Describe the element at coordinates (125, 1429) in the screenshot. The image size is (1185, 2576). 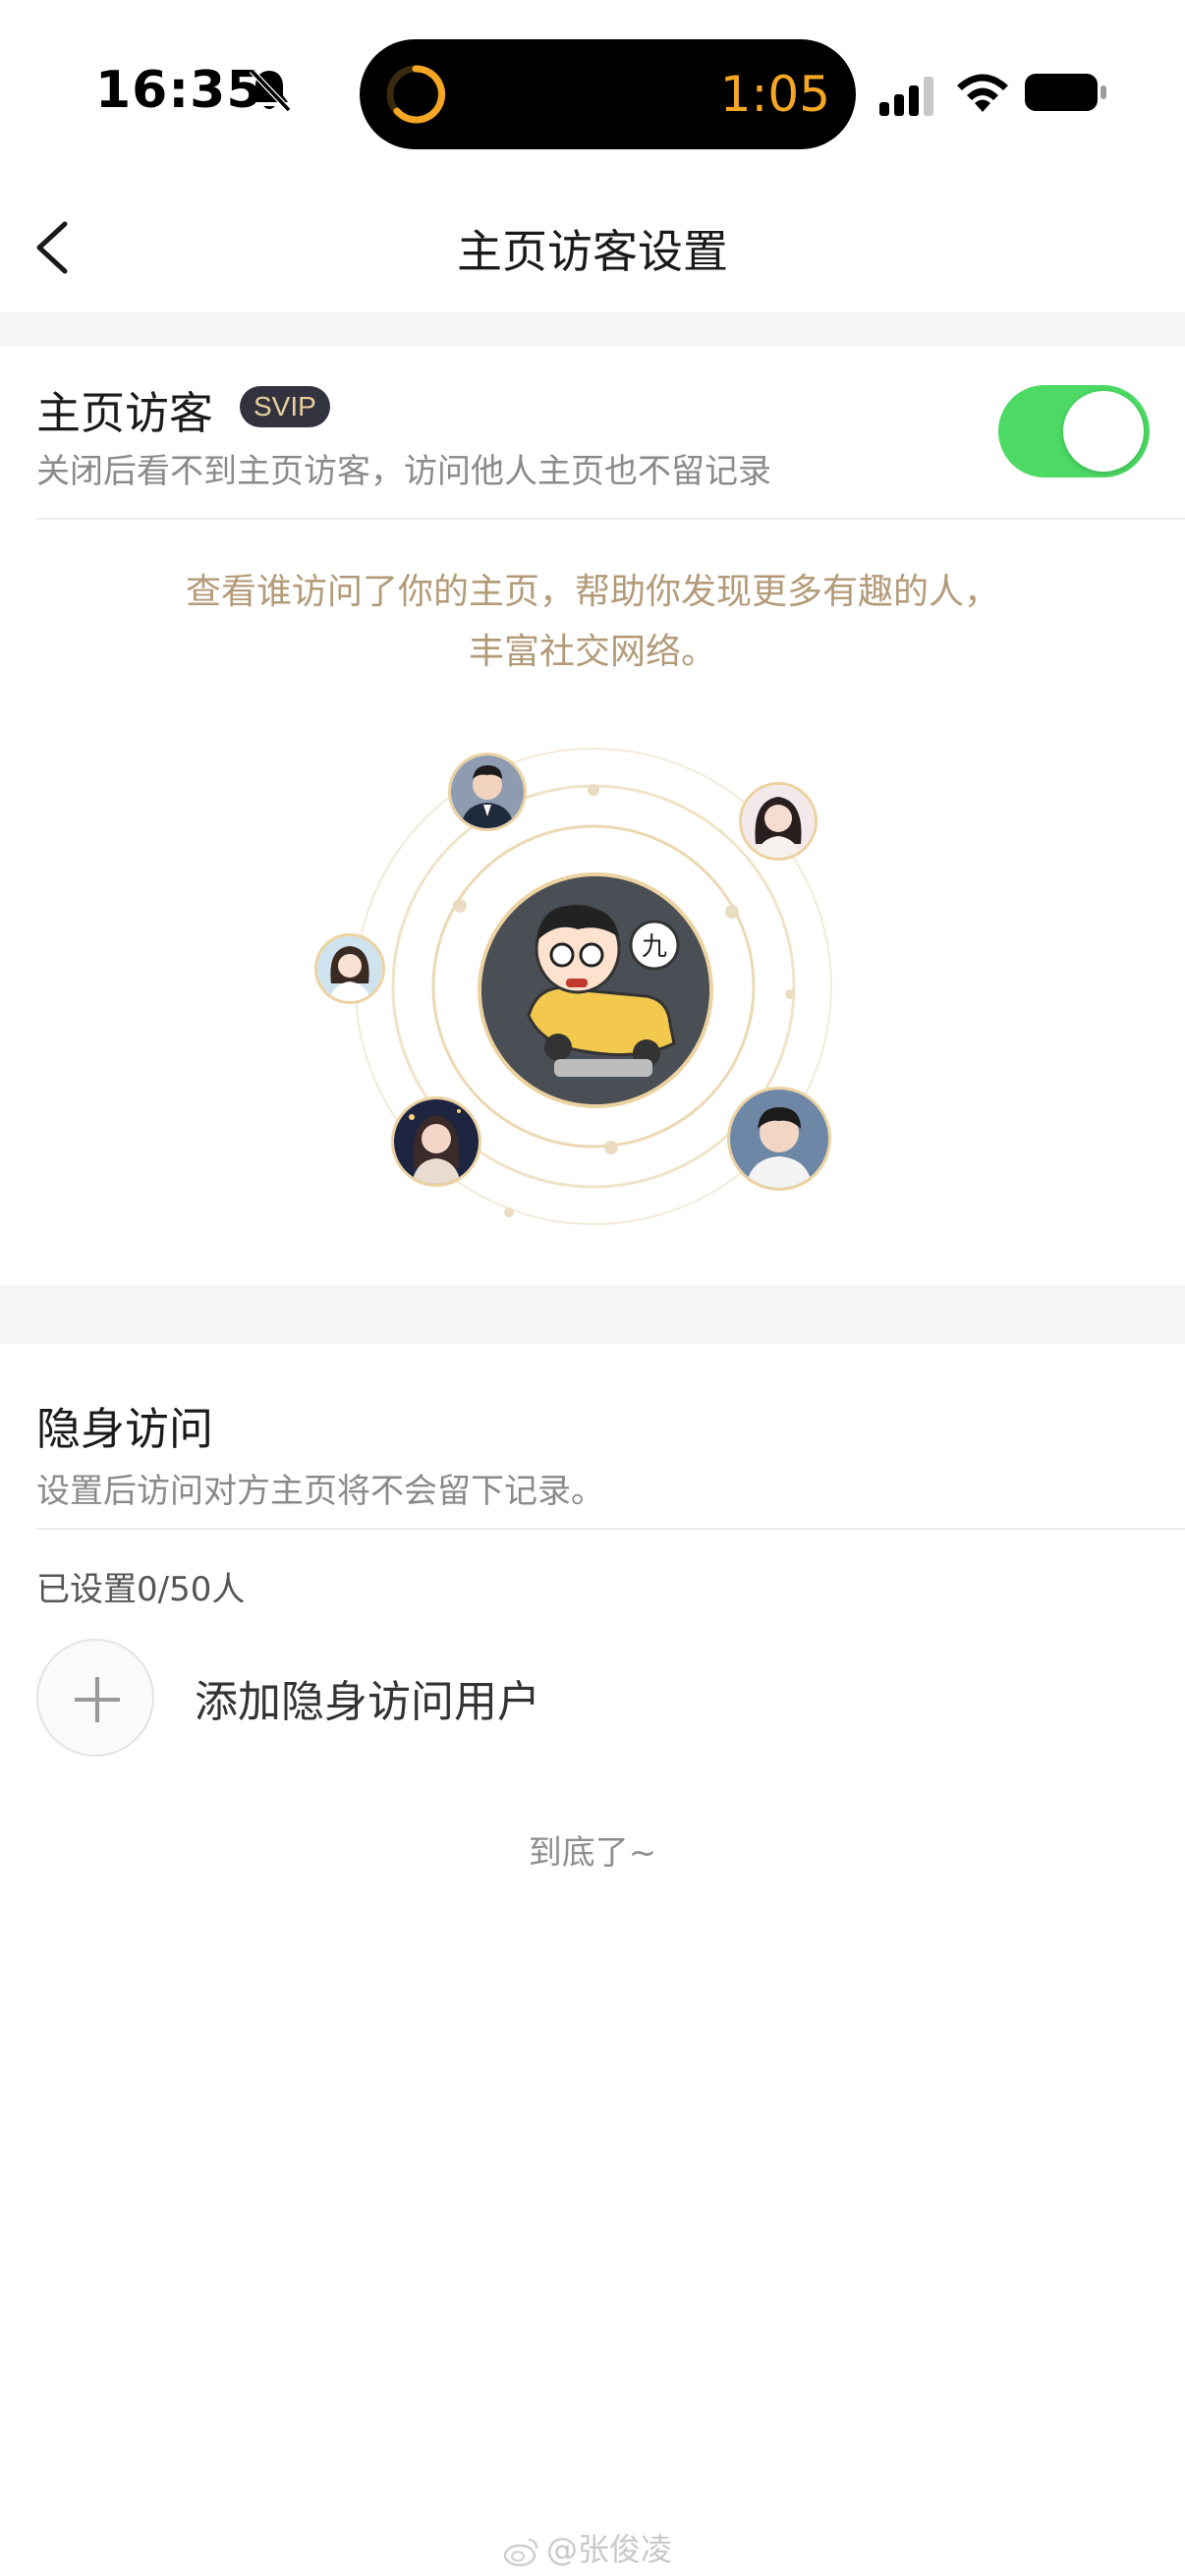
I see `stealth-title: 隐身访问` at that location.